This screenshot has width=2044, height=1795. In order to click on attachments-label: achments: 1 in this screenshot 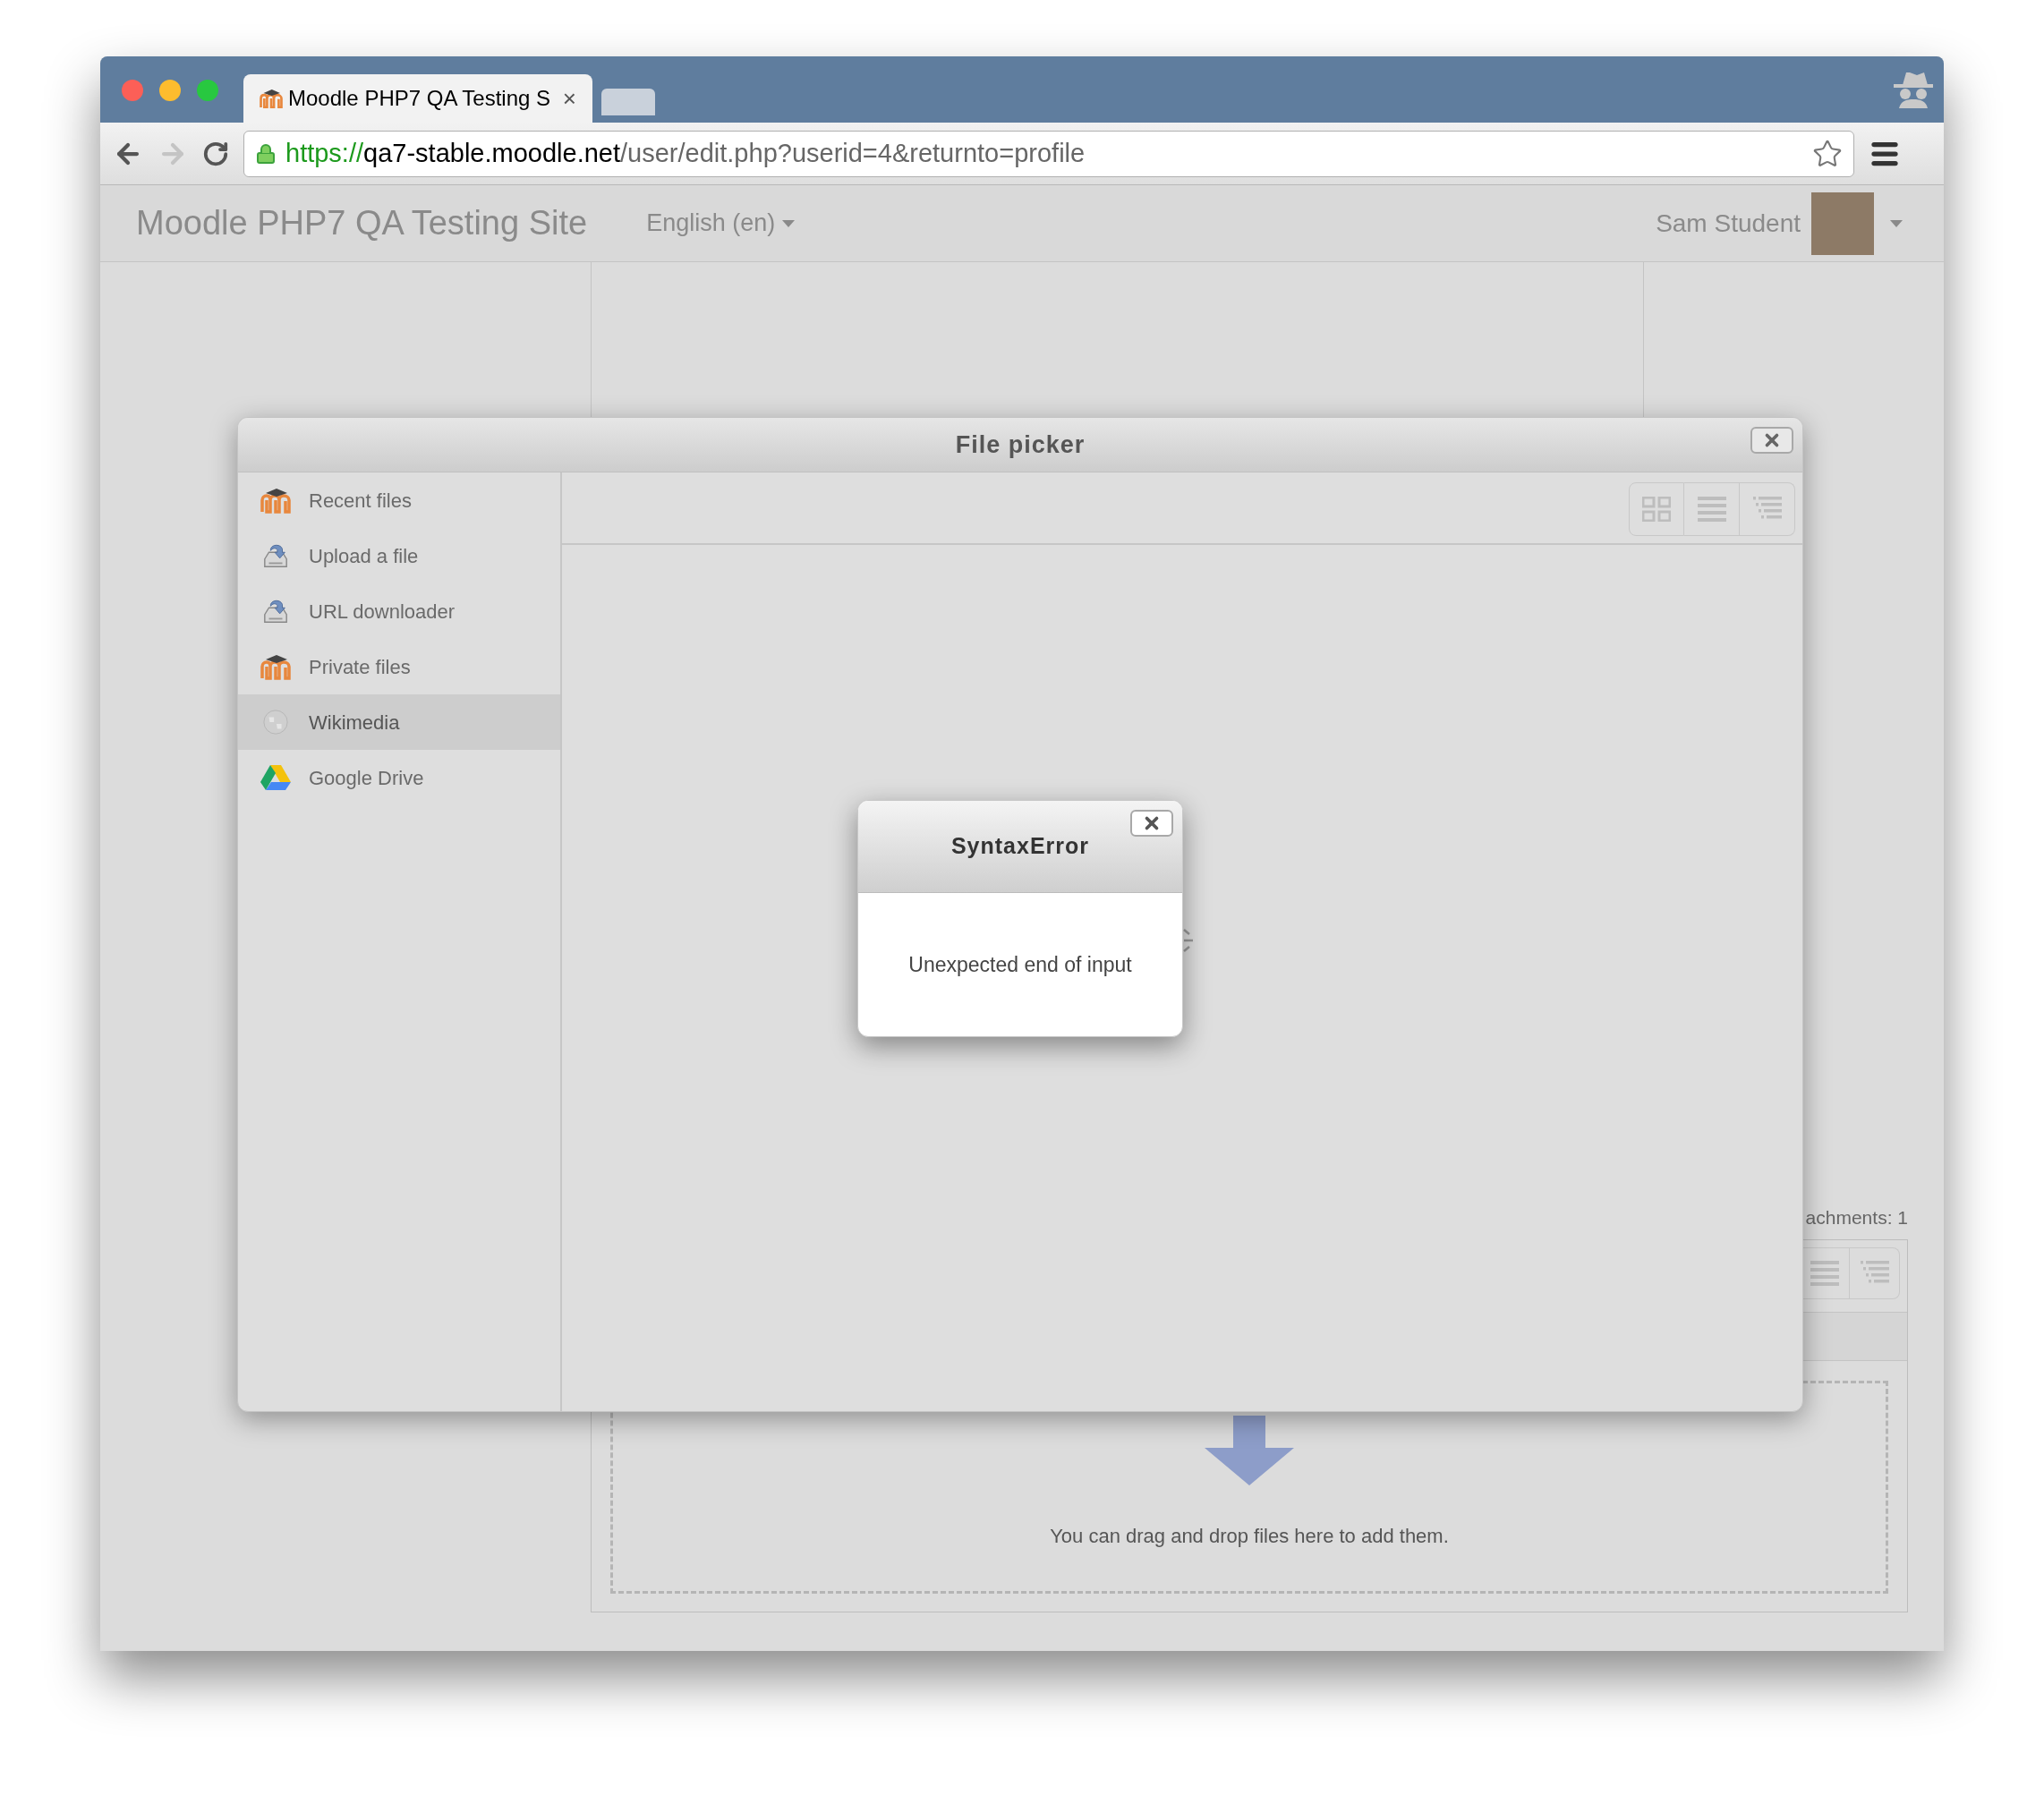, I will do `click(1856, 1217)`.